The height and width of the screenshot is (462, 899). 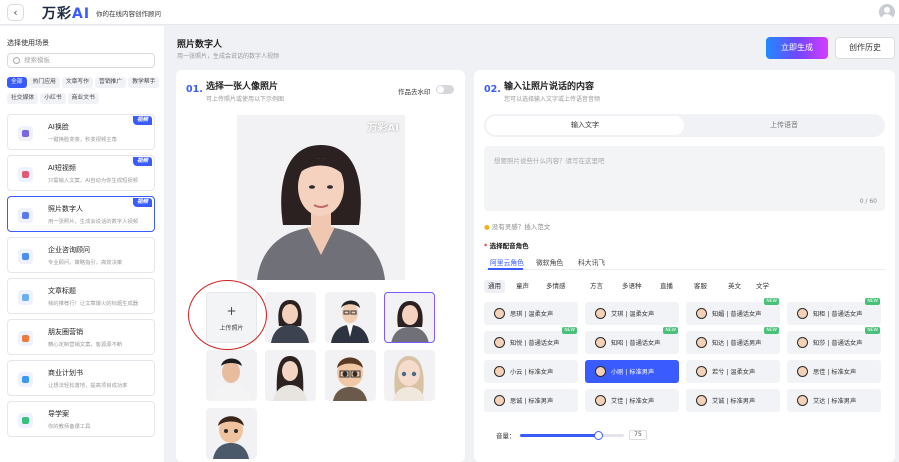 What do you see at coordinates (522, 286) in the screenshot?
I see `voice-category-tab: 童声` at bounding box center [522, 286].